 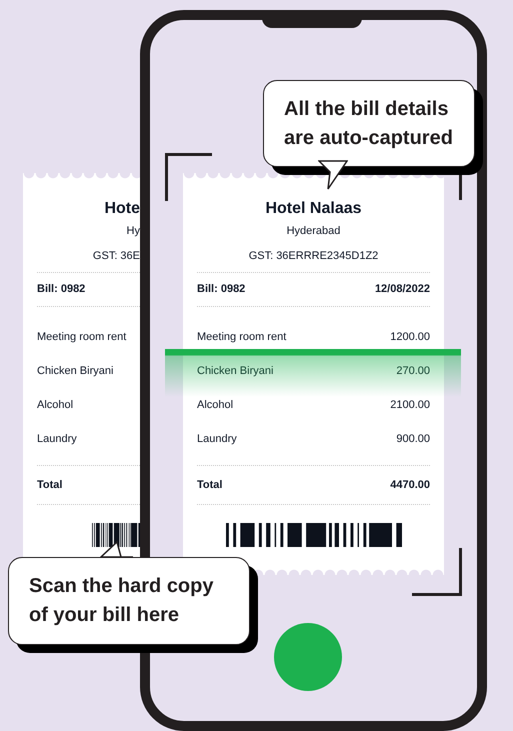 I want to click on item-amount: 1200.00, so click(x=410, y=337).